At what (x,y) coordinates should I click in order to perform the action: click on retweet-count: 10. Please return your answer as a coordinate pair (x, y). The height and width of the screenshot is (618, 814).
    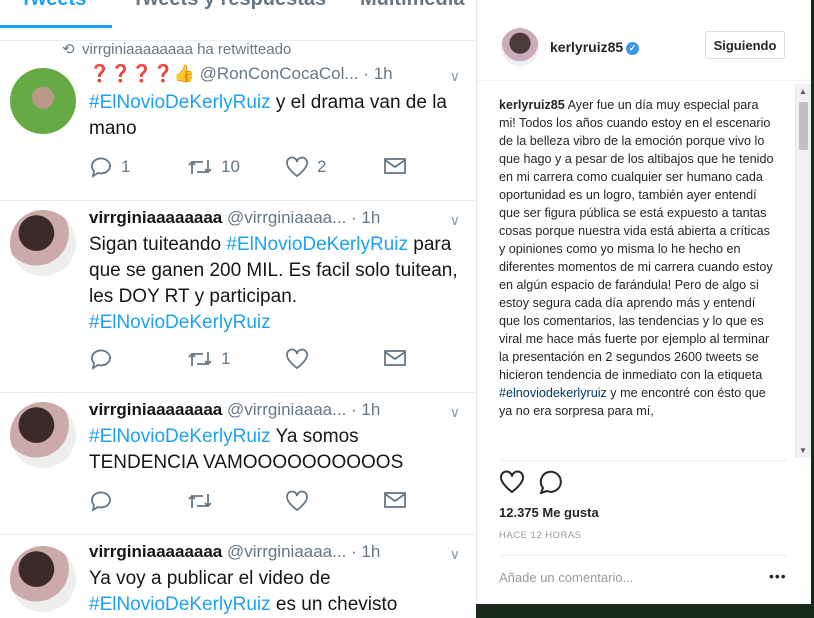
    Looking at the image, I should click on (230, 166).